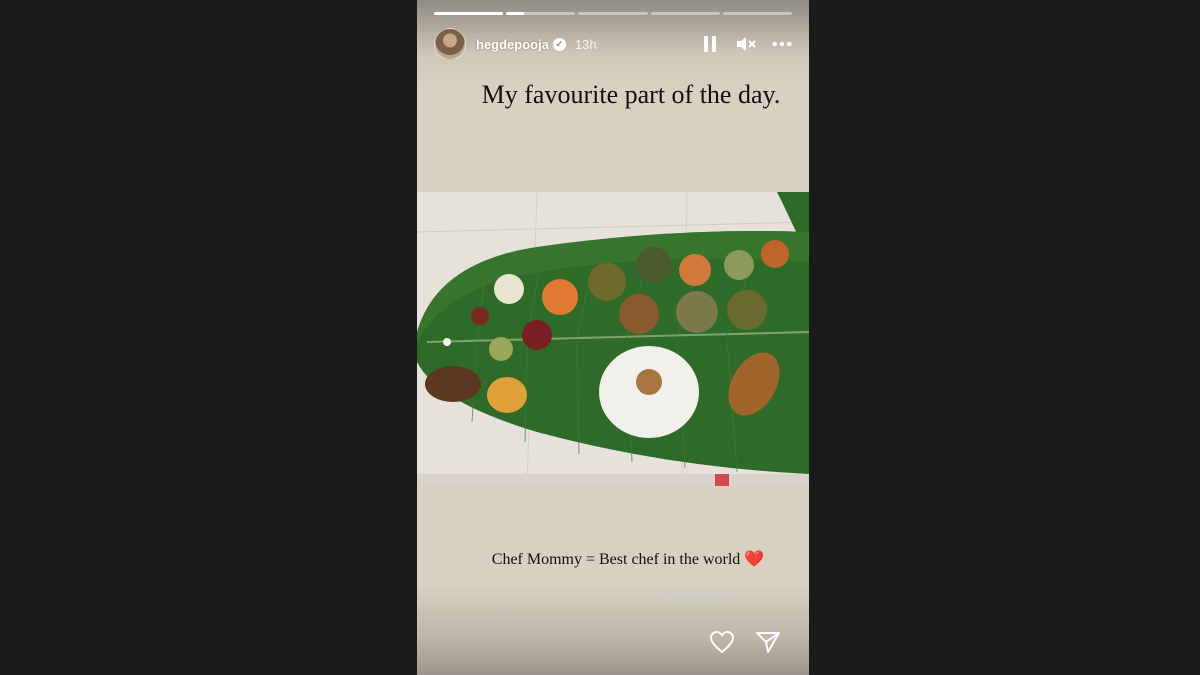 The image size is (1200, 675). I want to click on caption-text: Chef Mommy = Best chef in the world, so click(616, 559).